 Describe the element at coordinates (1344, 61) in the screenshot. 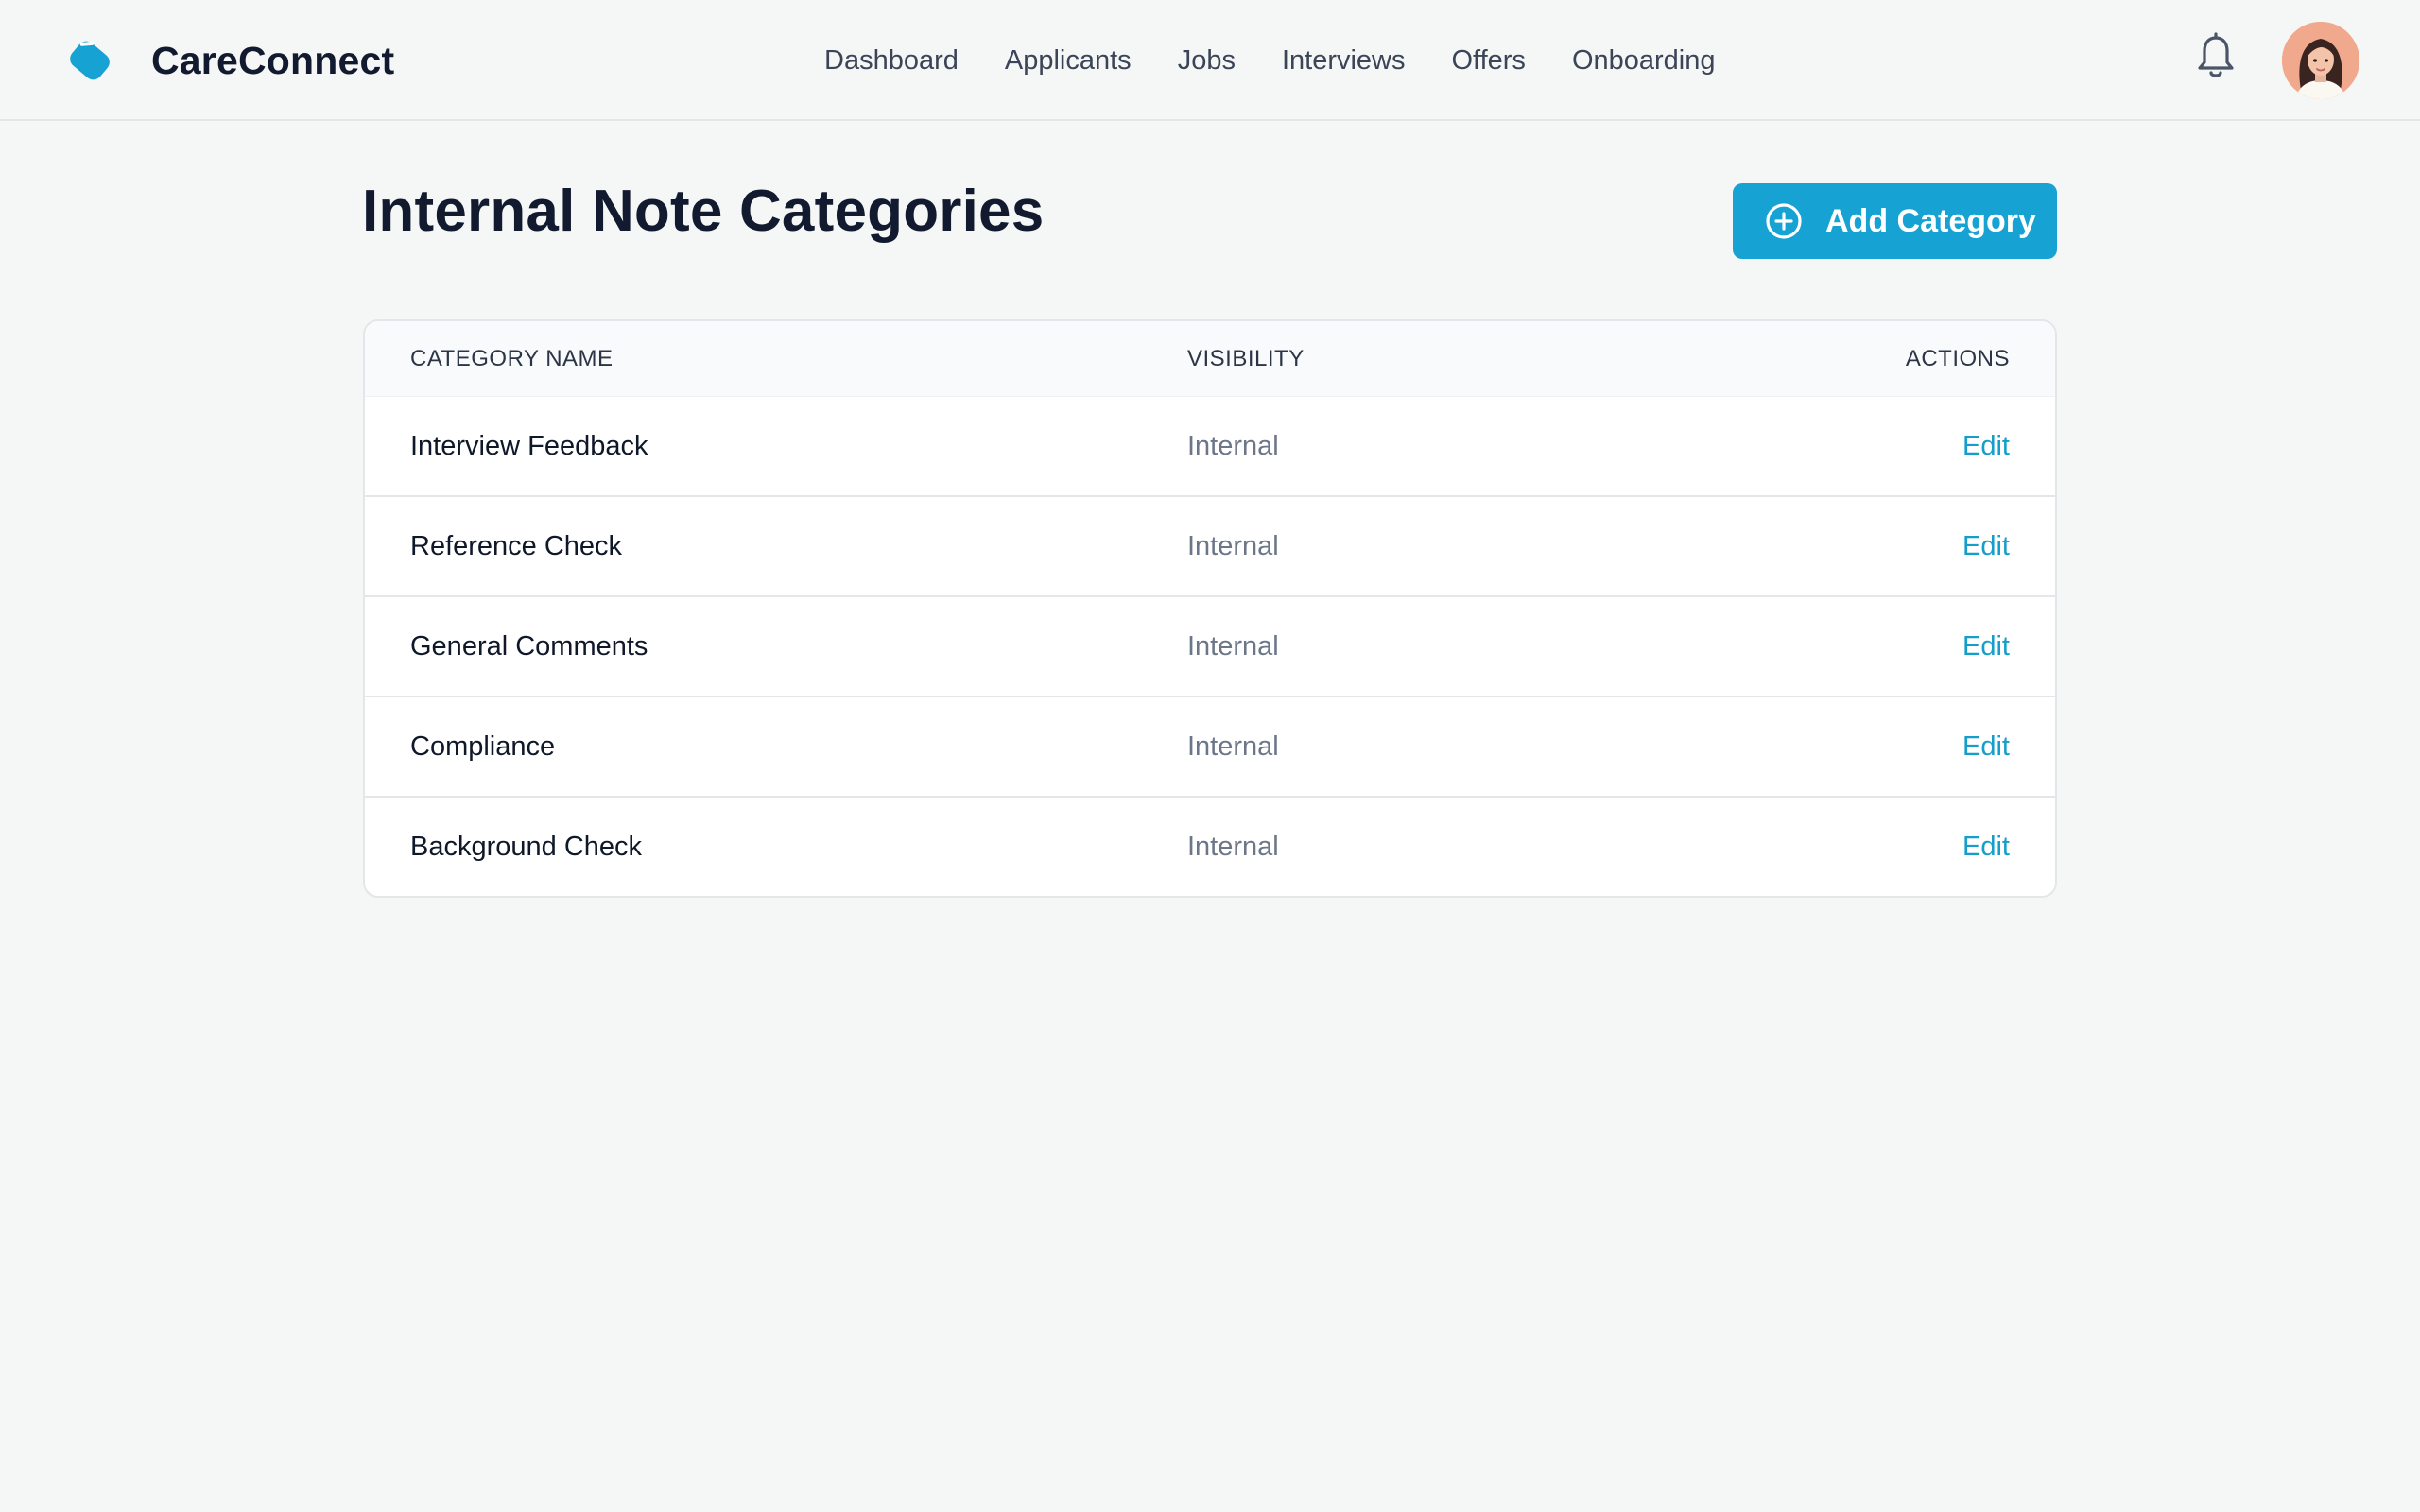

I see `nav-item-interviews: Interviews` at that location.